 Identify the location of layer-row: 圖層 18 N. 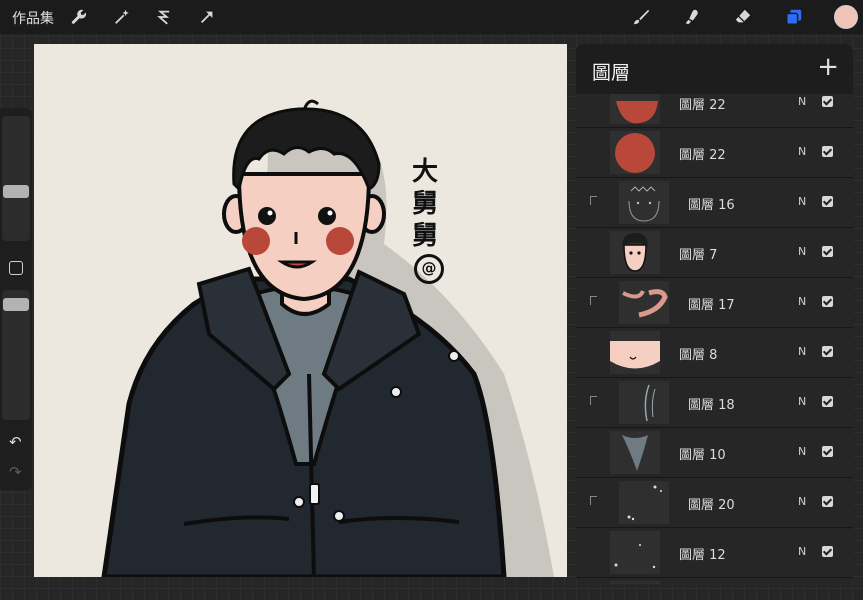
(714, 403).